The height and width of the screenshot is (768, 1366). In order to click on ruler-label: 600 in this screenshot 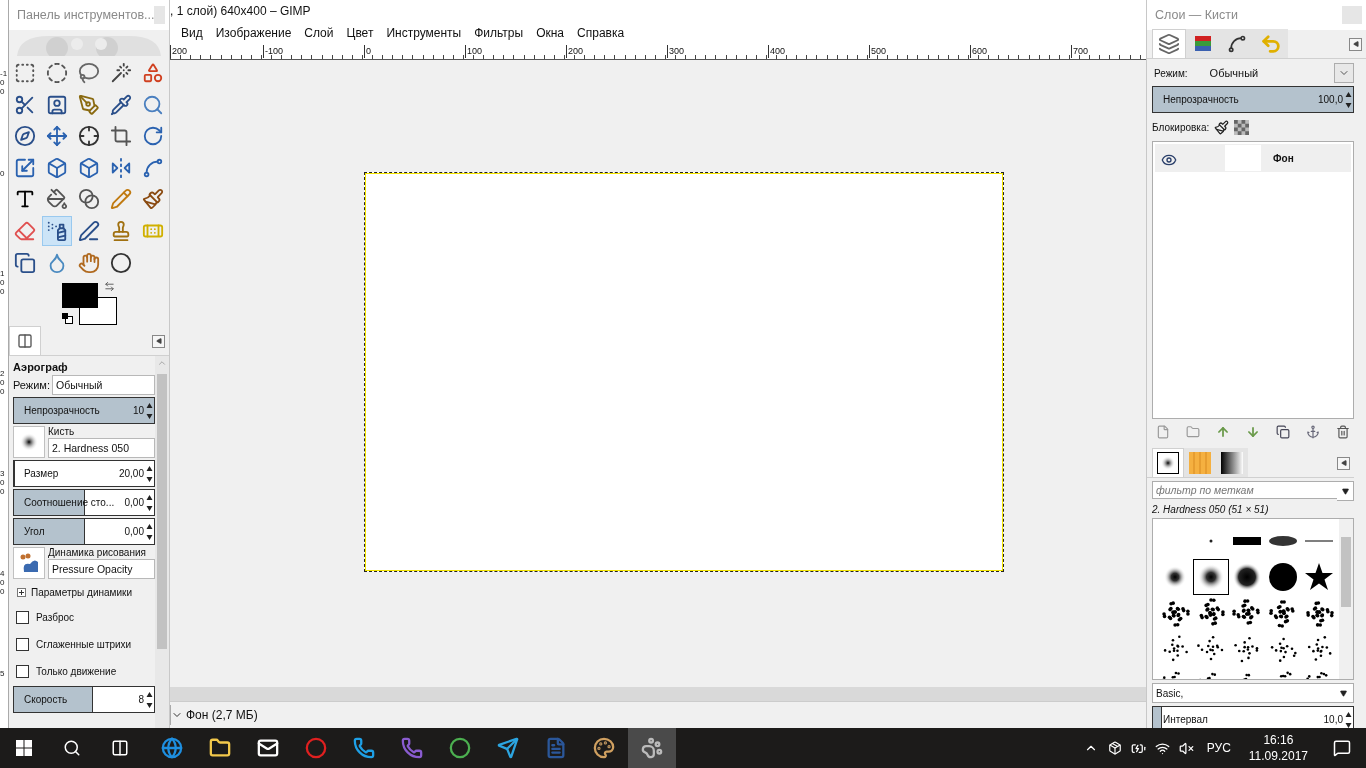, I will do `click(979, 51)`.